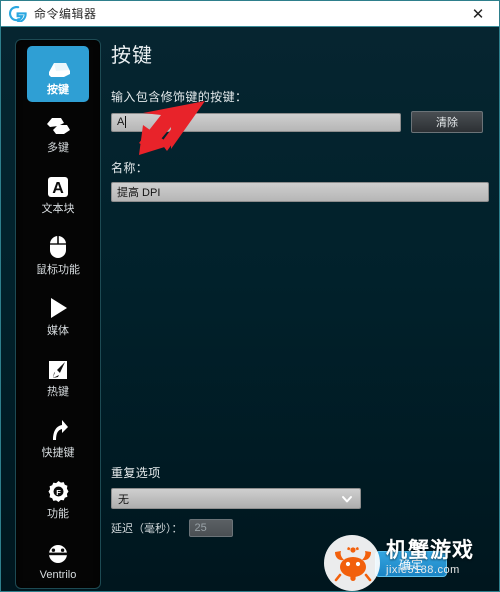  I want to click on sidebar-item-function: F 功能, so click(58, 498).